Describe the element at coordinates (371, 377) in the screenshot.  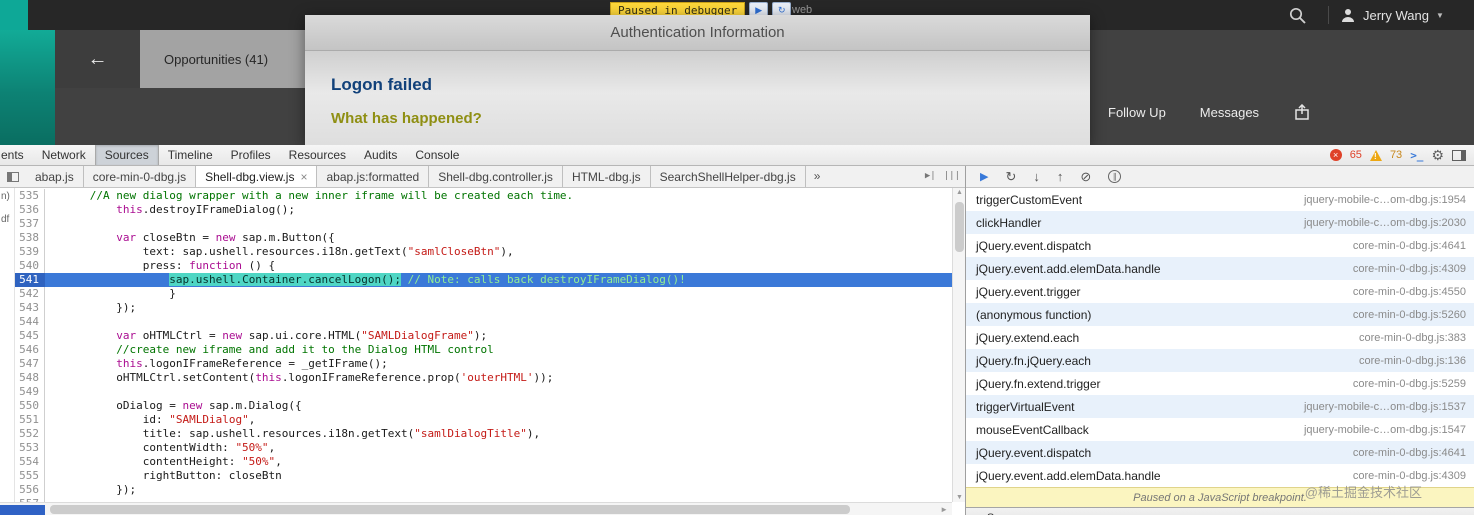
I see `code-segment: .logonIFrameReference.prop(` at that location.